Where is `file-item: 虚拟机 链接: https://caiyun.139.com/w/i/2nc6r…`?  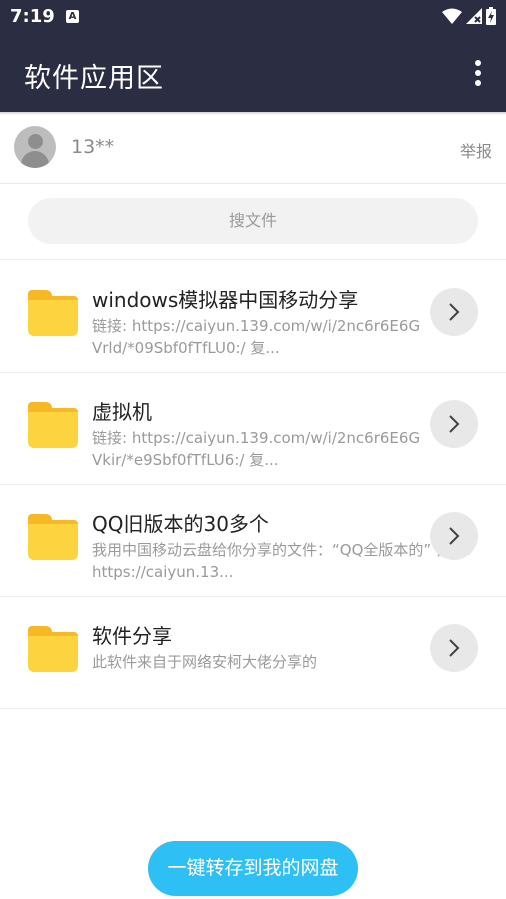
file-item: 虚拟机 链接: https://caiyun.139.com/w/i/2nc6r… is located at coordinates (253, 428).